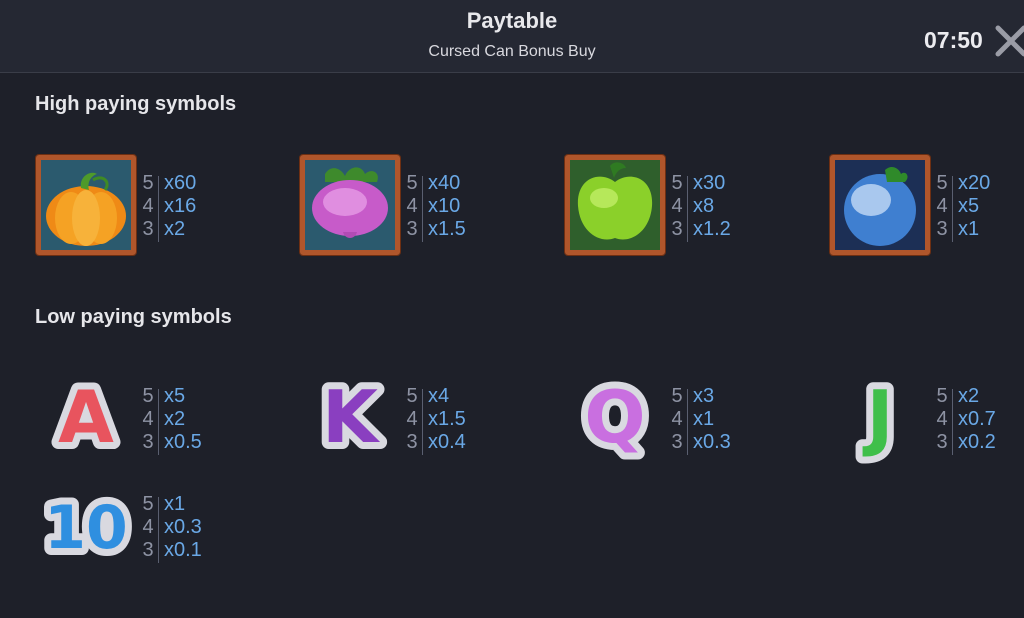  What do you see at coordinates (969, 206) in the screenshot?
I see `pay-4: x5` at bounding box center [969, 206].